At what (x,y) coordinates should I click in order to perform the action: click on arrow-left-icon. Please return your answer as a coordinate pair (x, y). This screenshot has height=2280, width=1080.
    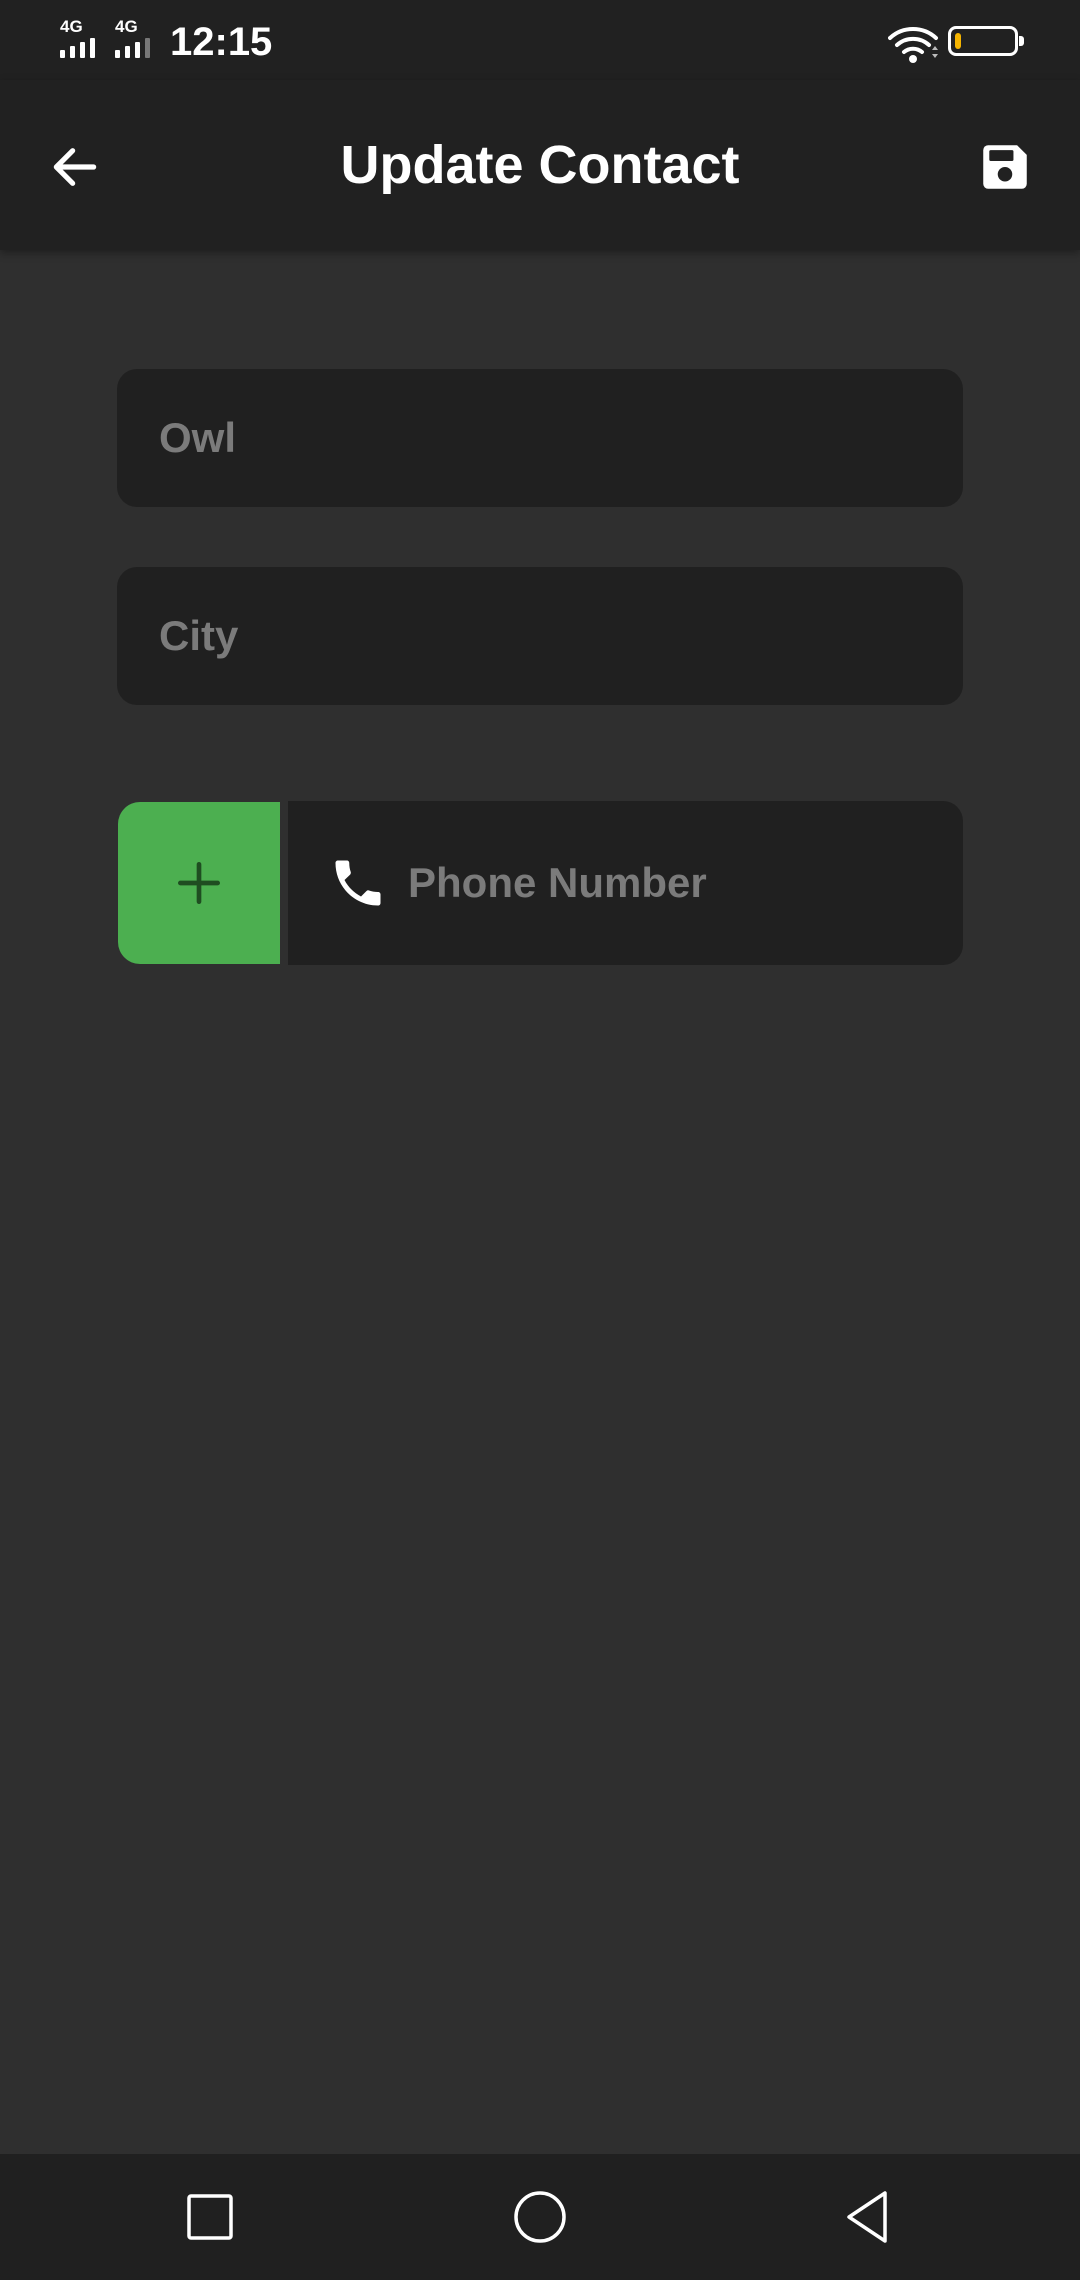
    Looking at the image, I should click on (75, 167).